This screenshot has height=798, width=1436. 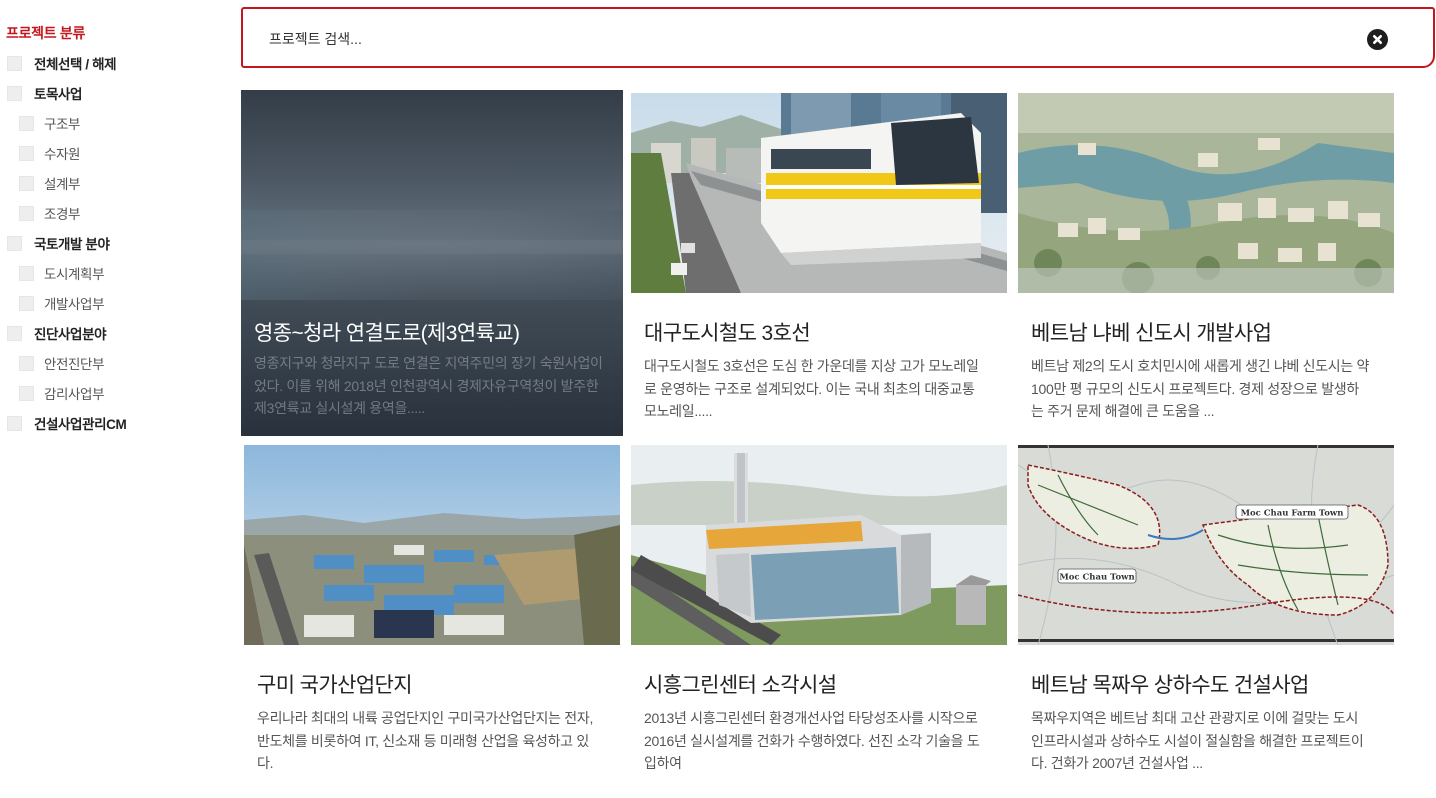 I want to click on project-title: 베트남 목짜우 상하수도 건설사업, so click(x=1170, y=685).